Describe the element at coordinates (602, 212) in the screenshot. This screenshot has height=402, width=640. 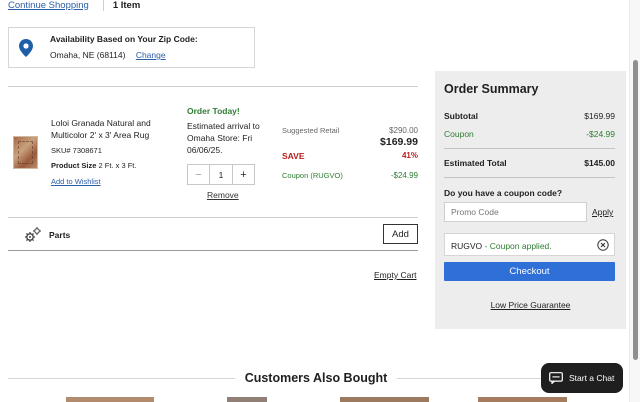
I see `apply-coupon-link: Apply` at that location.